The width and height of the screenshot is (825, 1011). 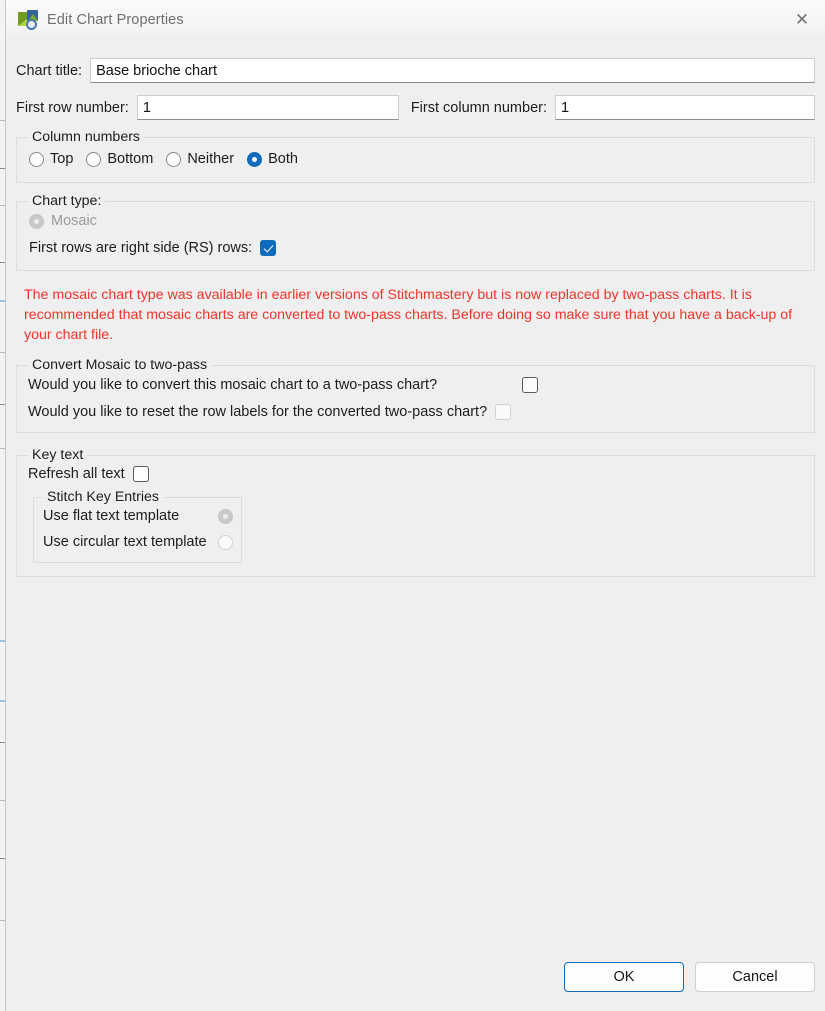 I want to click on radio-column-numbers-neither: Neither, so click(x=200, y=159).